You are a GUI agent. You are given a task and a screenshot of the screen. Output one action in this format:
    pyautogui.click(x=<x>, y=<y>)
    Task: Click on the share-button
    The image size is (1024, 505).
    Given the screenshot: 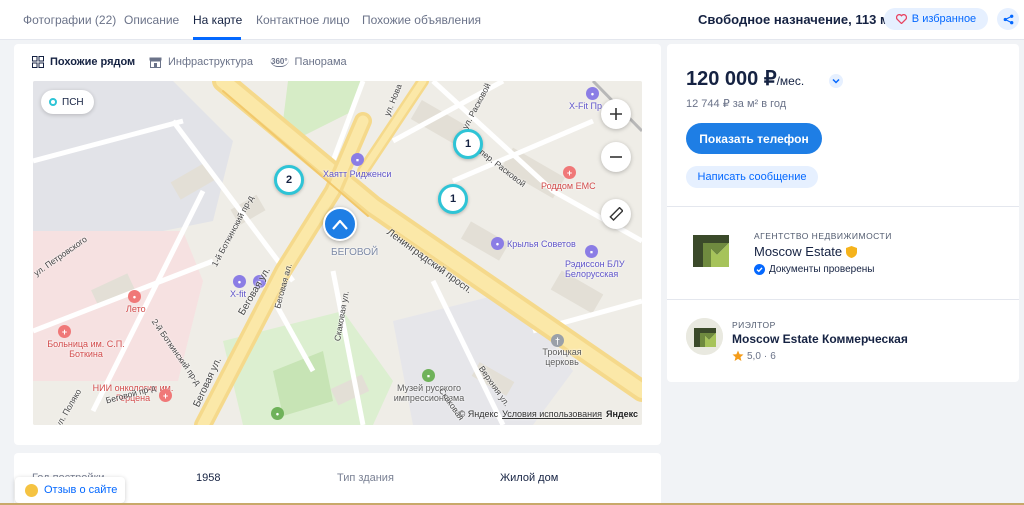 What is the action you would take?
    pyautogui.click(x=1008, y=19)
    